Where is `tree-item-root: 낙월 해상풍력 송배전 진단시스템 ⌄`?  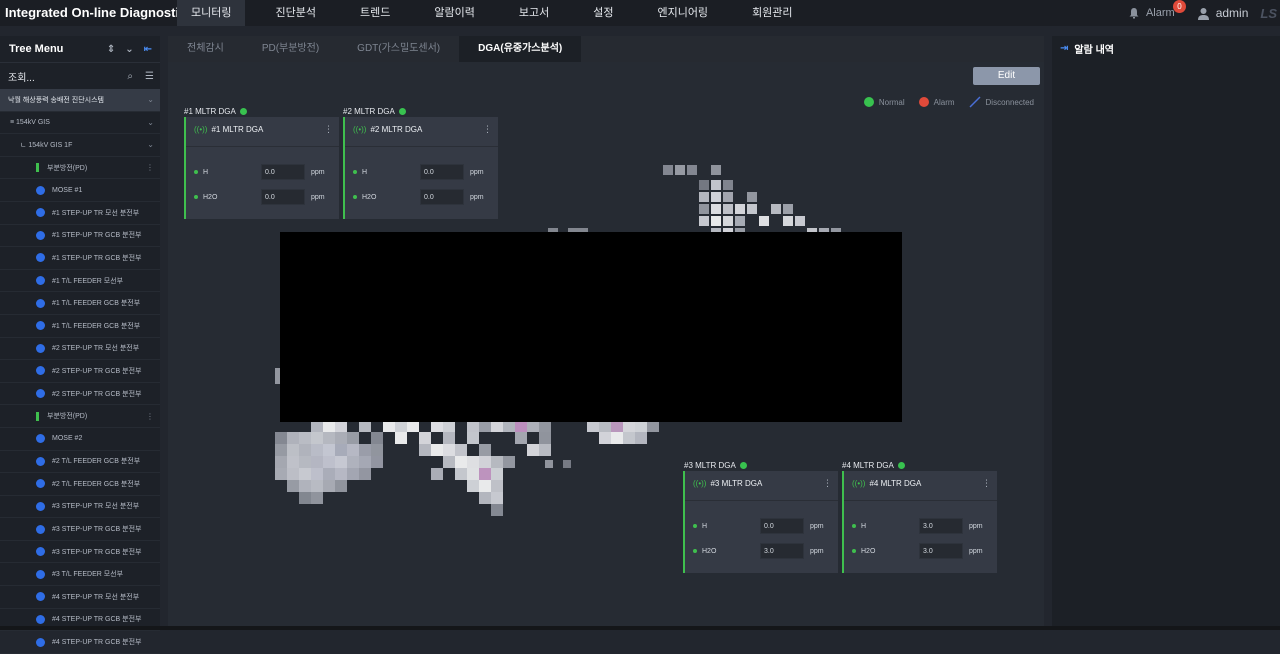
tree-item-root: 낙월 해상풍력 송배전 진단시스템 ⌄ is located at coordinates (80, 100).